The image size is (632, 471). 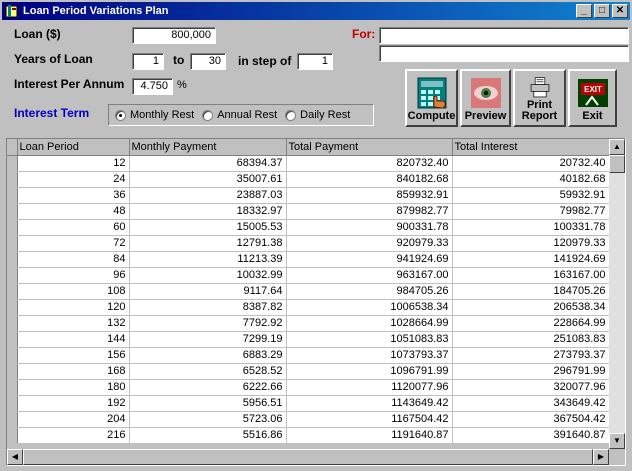 What do you see at coordinates (73, 275) in the screenshot?
I see `table-cell: 96` at bounding box center [73, 275].